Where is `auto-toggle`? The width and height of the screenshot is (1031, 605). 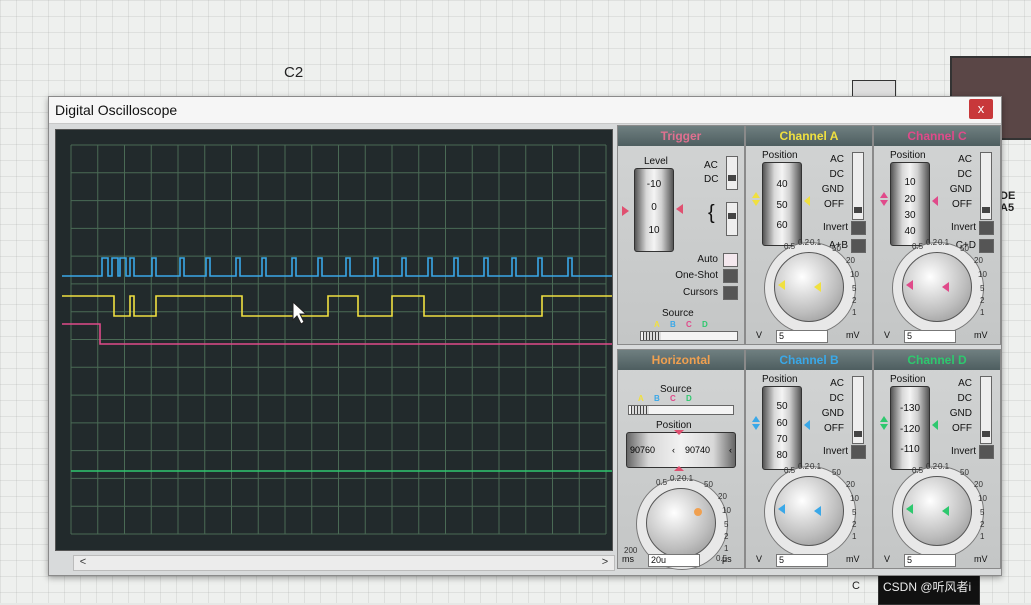 auto-toggle is located at coordinates (730, 260).